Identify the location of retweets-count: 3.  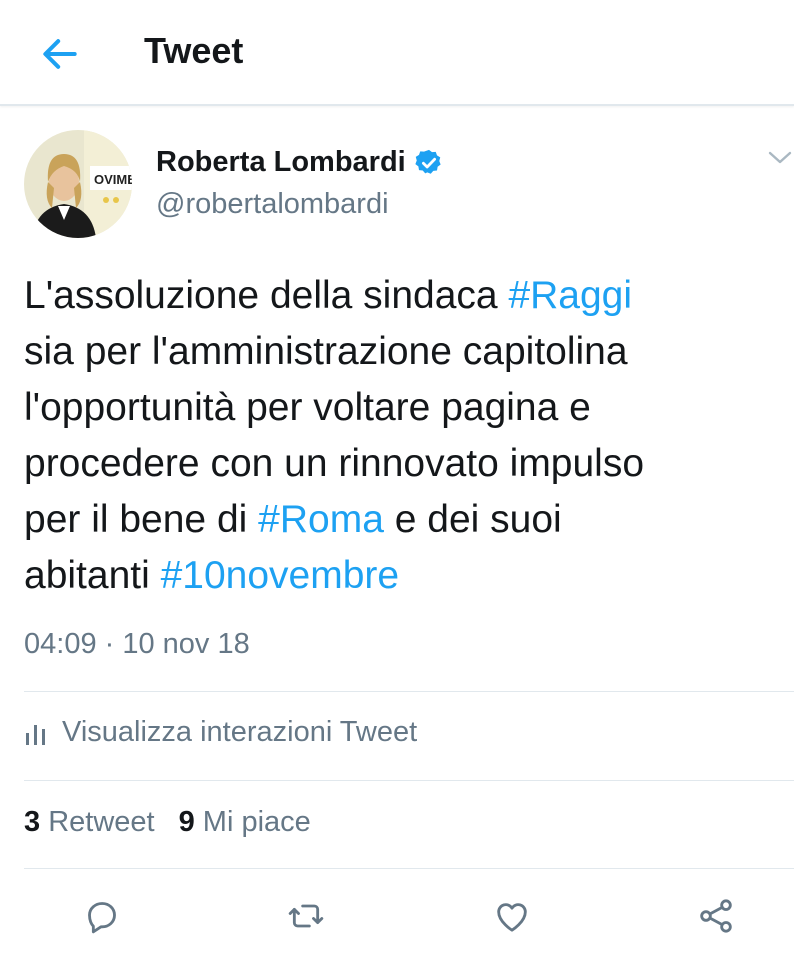
(32, 822).